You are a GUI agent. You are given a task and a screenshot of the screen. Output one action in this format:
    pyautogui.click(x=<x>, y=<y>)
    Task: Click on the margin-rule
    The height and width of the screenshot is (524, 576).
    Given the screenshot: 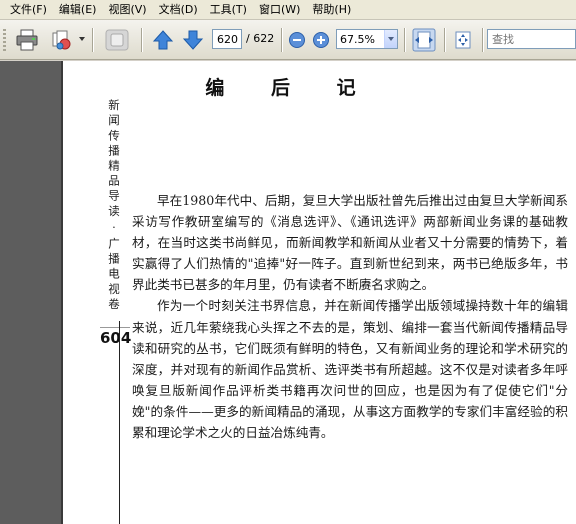 What is the action you would take?
    pyautogui.click(x=119, y=422)
    